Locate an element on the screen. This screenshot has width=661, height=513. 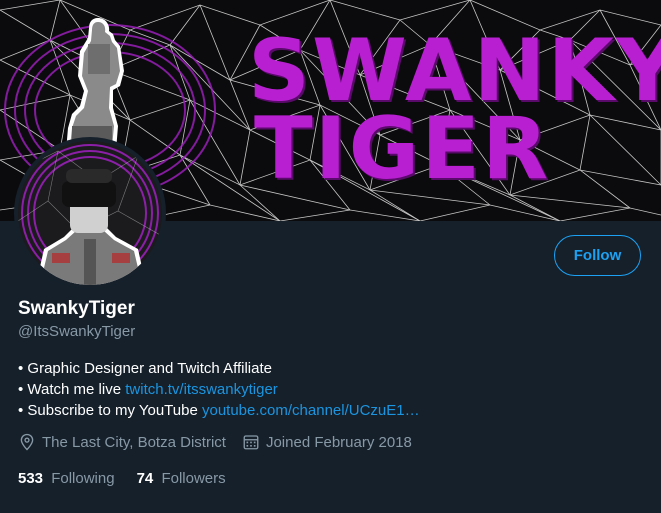
followers-label: Followers is located at coordinates (193, 478).